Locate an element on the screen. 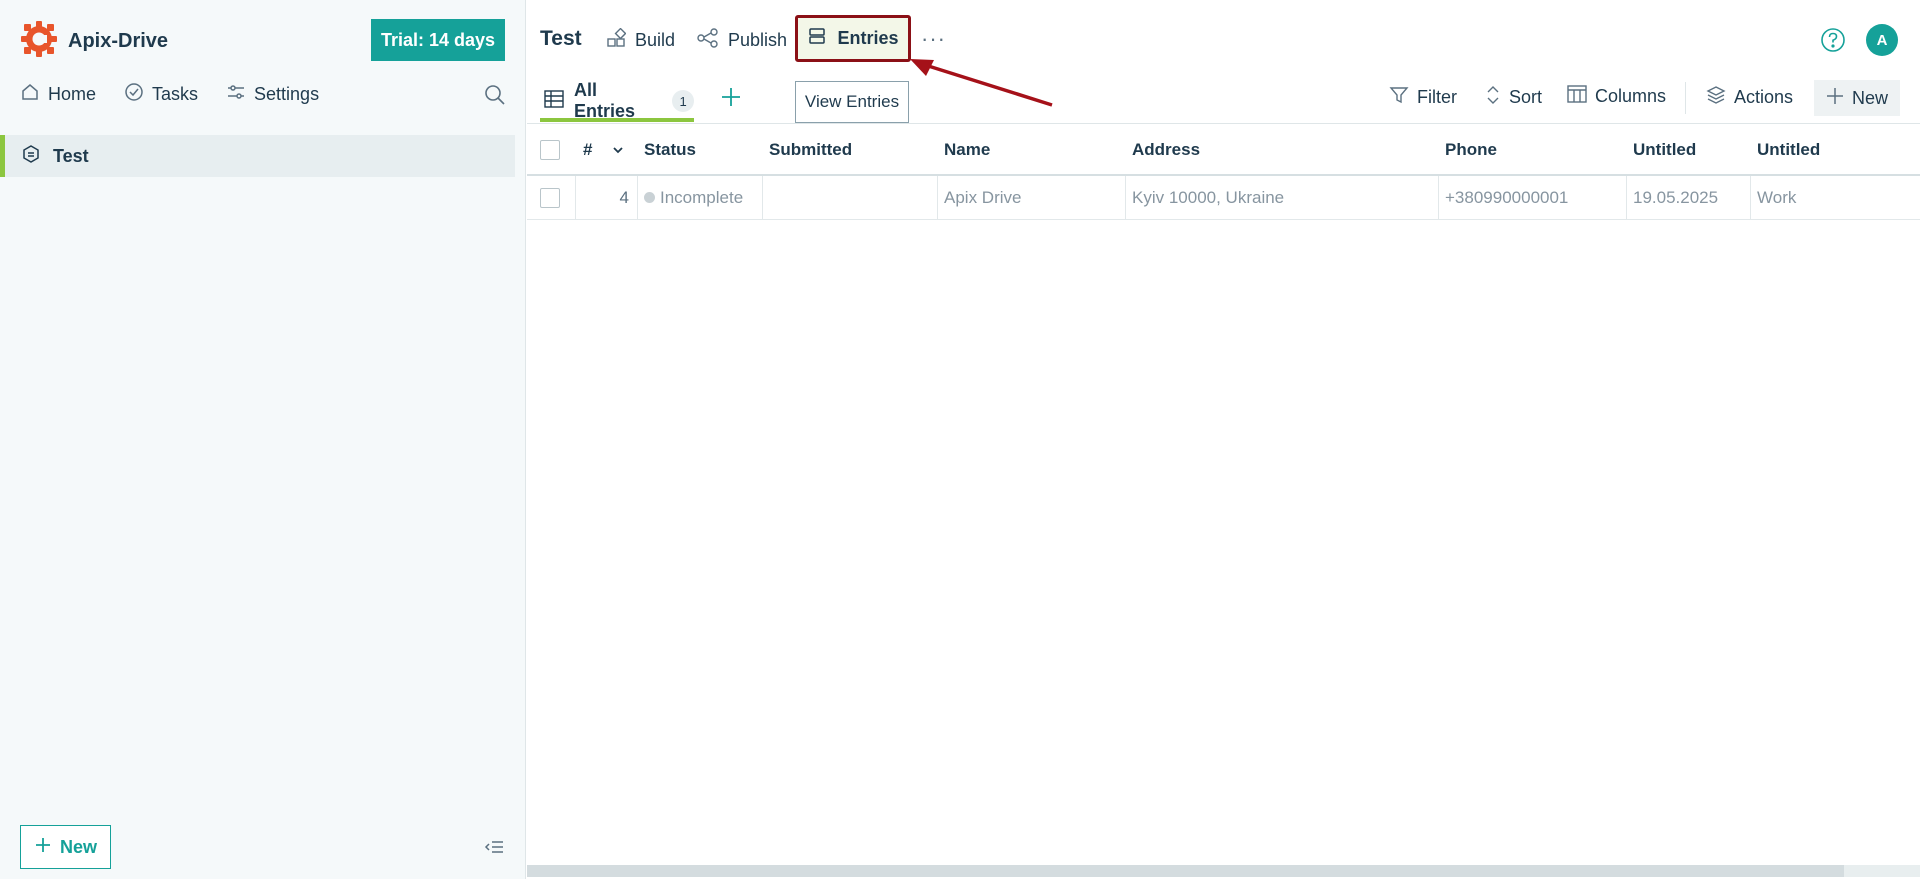 This screenshot has width=1920, height=879. row-select-cell is located at coordinates (551, 197).